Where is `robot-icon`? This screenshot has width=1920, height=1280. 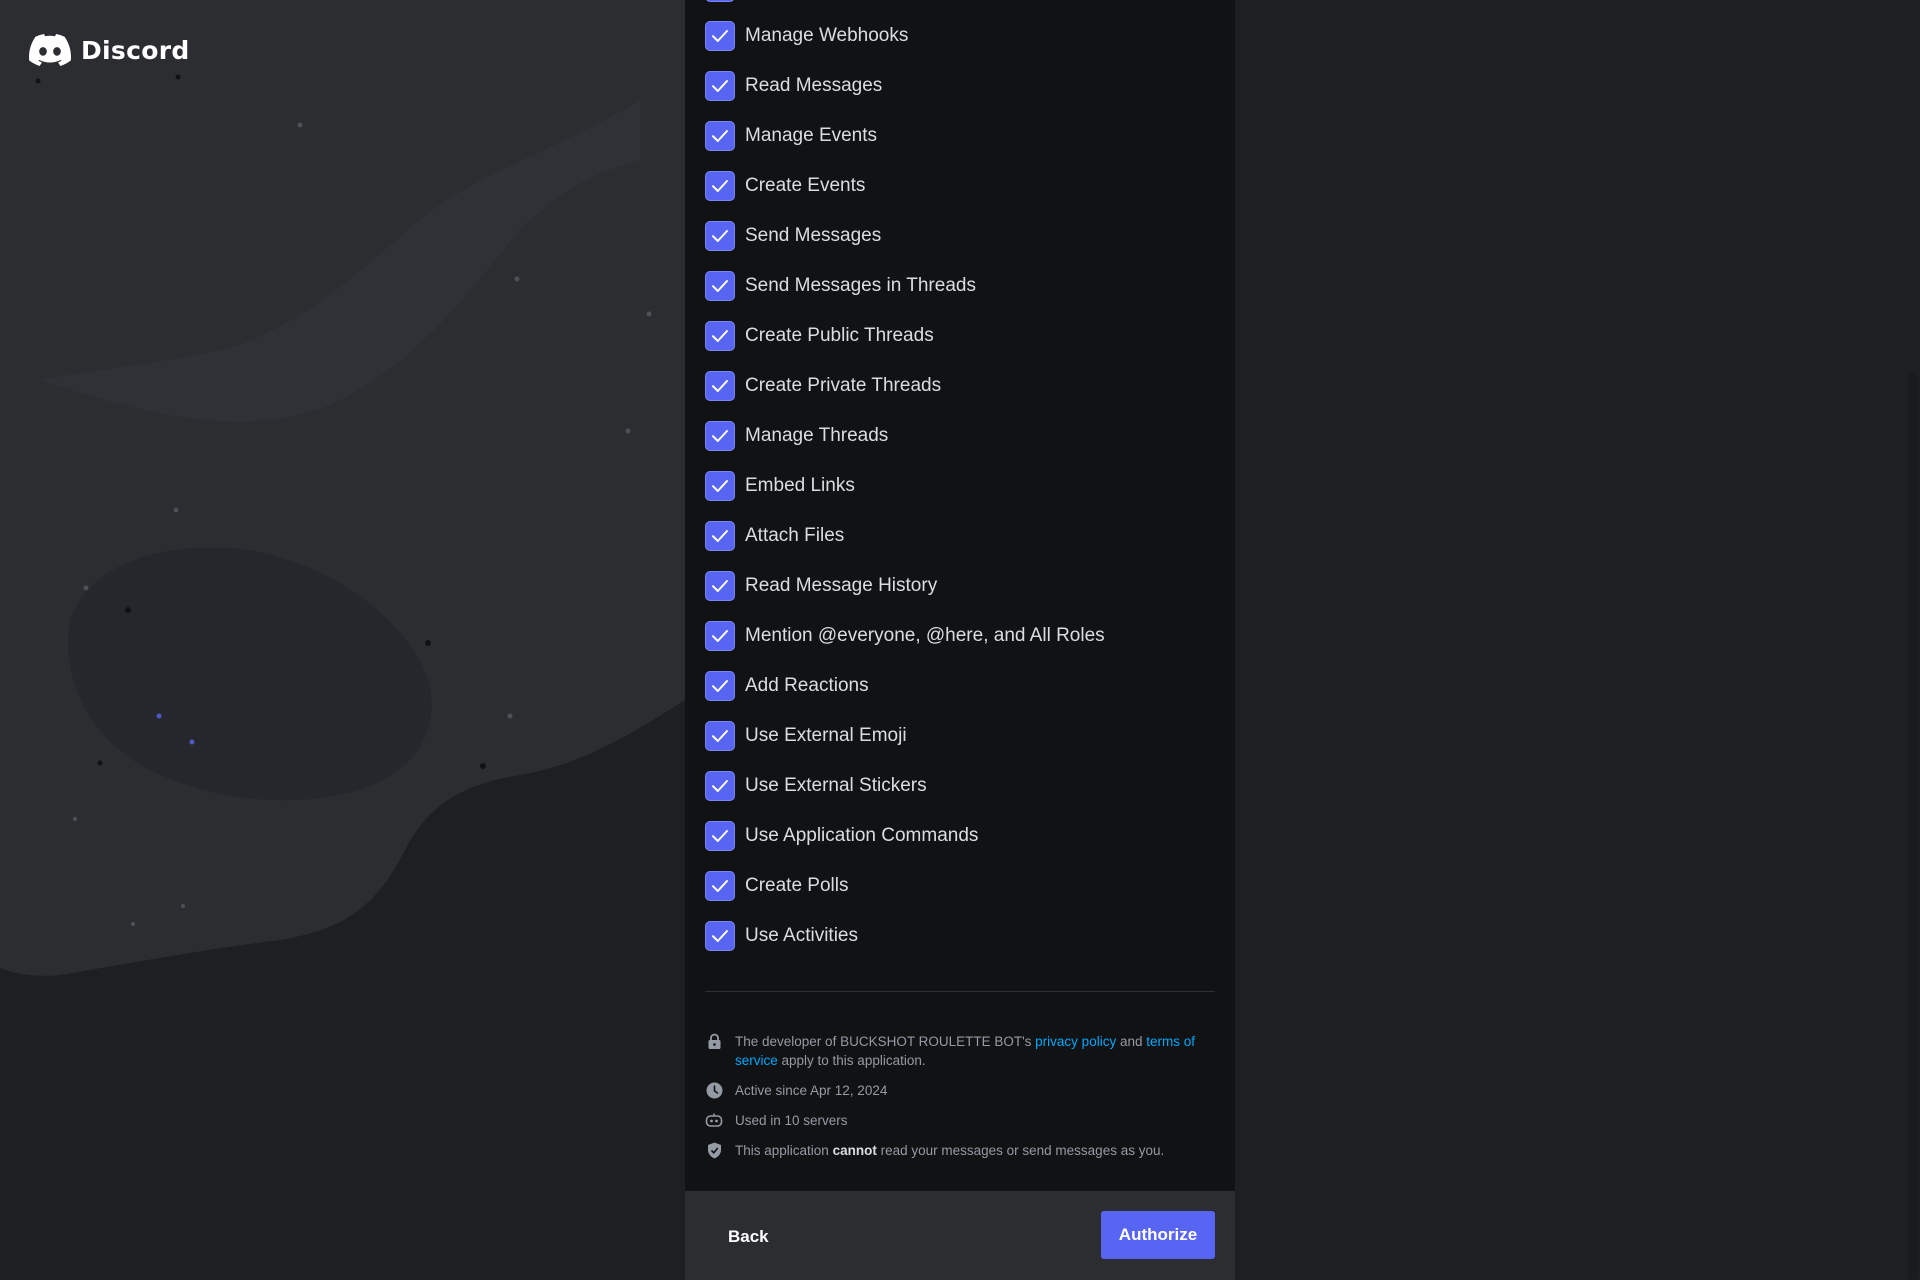 robot-icon is located at coordinates (714, 1120).